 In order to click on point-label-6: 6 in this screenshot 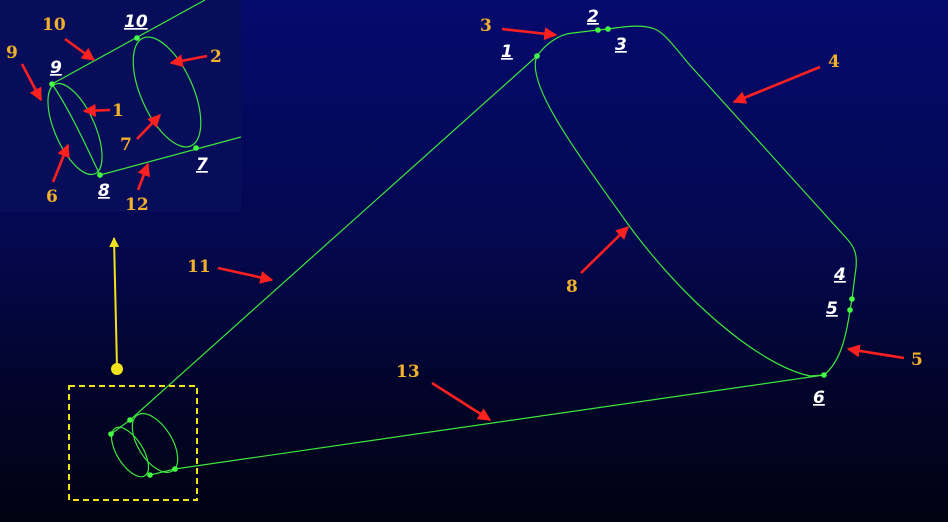, I will do `click(819, 398)`.